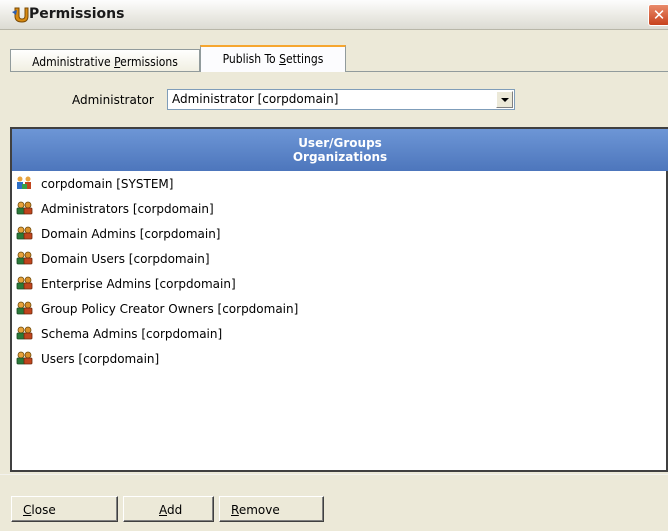 Image resolution: width=668 pixels, height=531 pixels. What do you see at coordinates (100, 359) in the screenshot?
I see `list-item-label: Users [corpdomain]` at bounding box center [100, 359].